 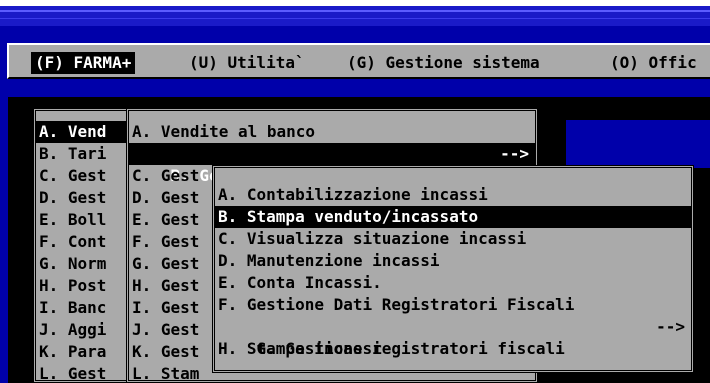 What do you see at coordinates (332, 164) in the screenshot?
I see `menu2-item-b: B. Gestione incassi -->` at bounding box center [332, 164].